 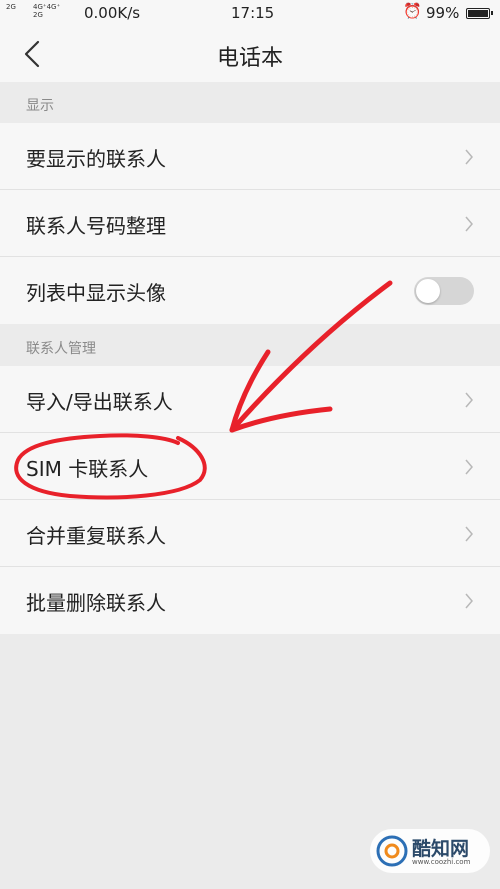 I want to click on section-header-contact-management: 联系人管理, so click(x=250, y=345).